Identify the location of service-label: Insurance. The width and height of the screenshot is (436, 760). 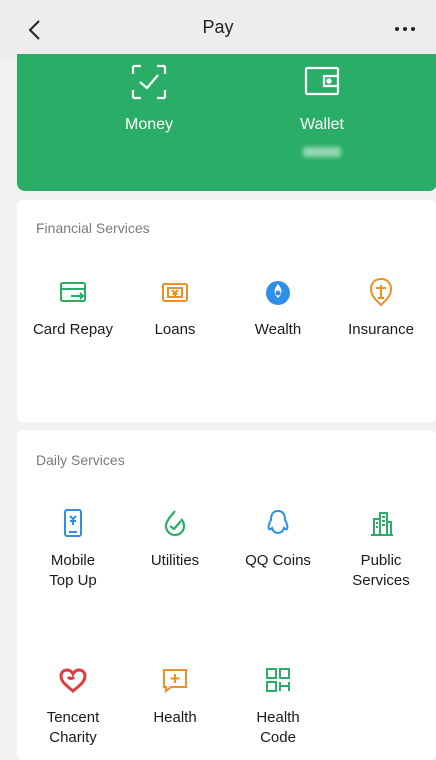
(381, 329).